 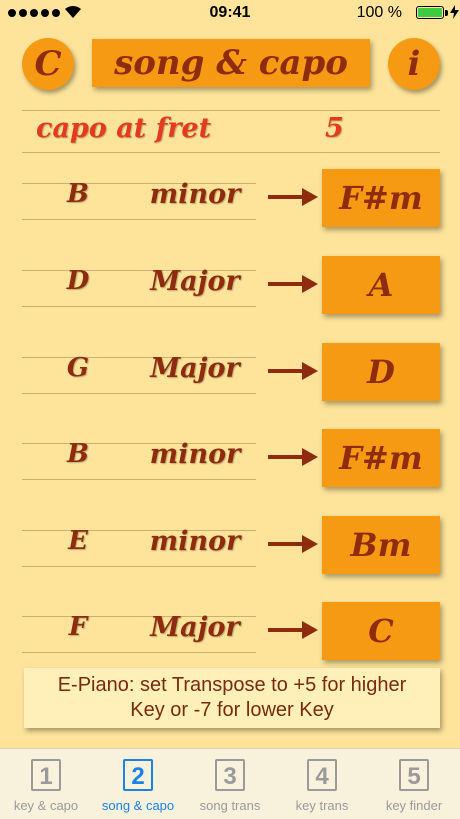 What do you see at coordinates (230, 14) in the screenshot?
I see `status-bar: 09:41 100 %` at bounding box center [230, 14].